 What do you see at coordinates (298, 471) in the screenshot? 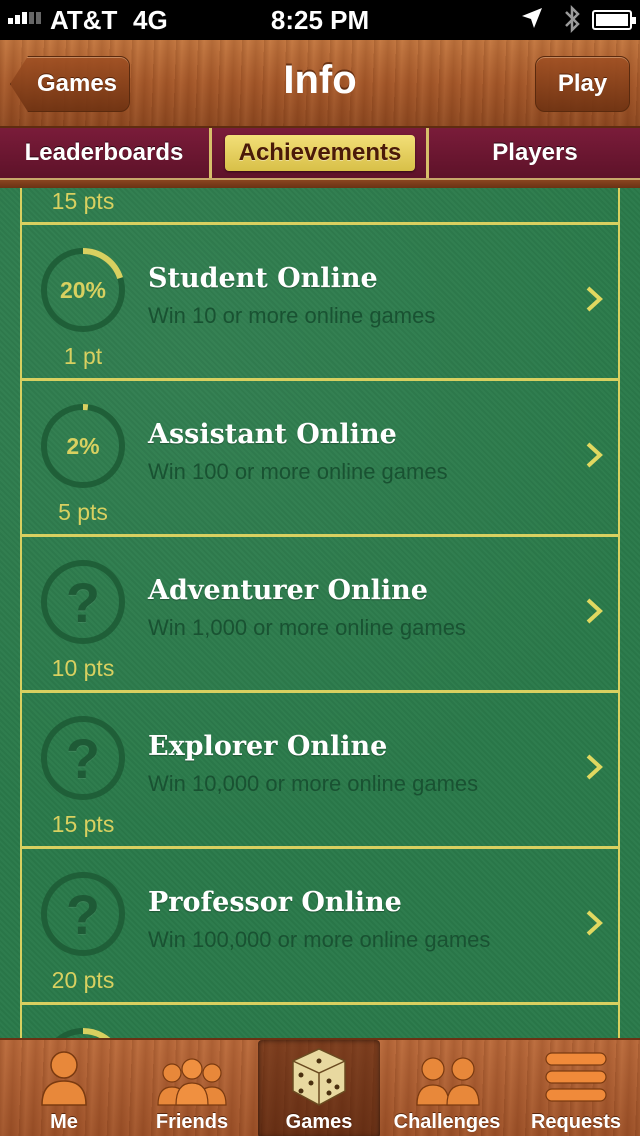
I see `achievement-description: Win 100 or more online games` at bounding box center [298, 471].